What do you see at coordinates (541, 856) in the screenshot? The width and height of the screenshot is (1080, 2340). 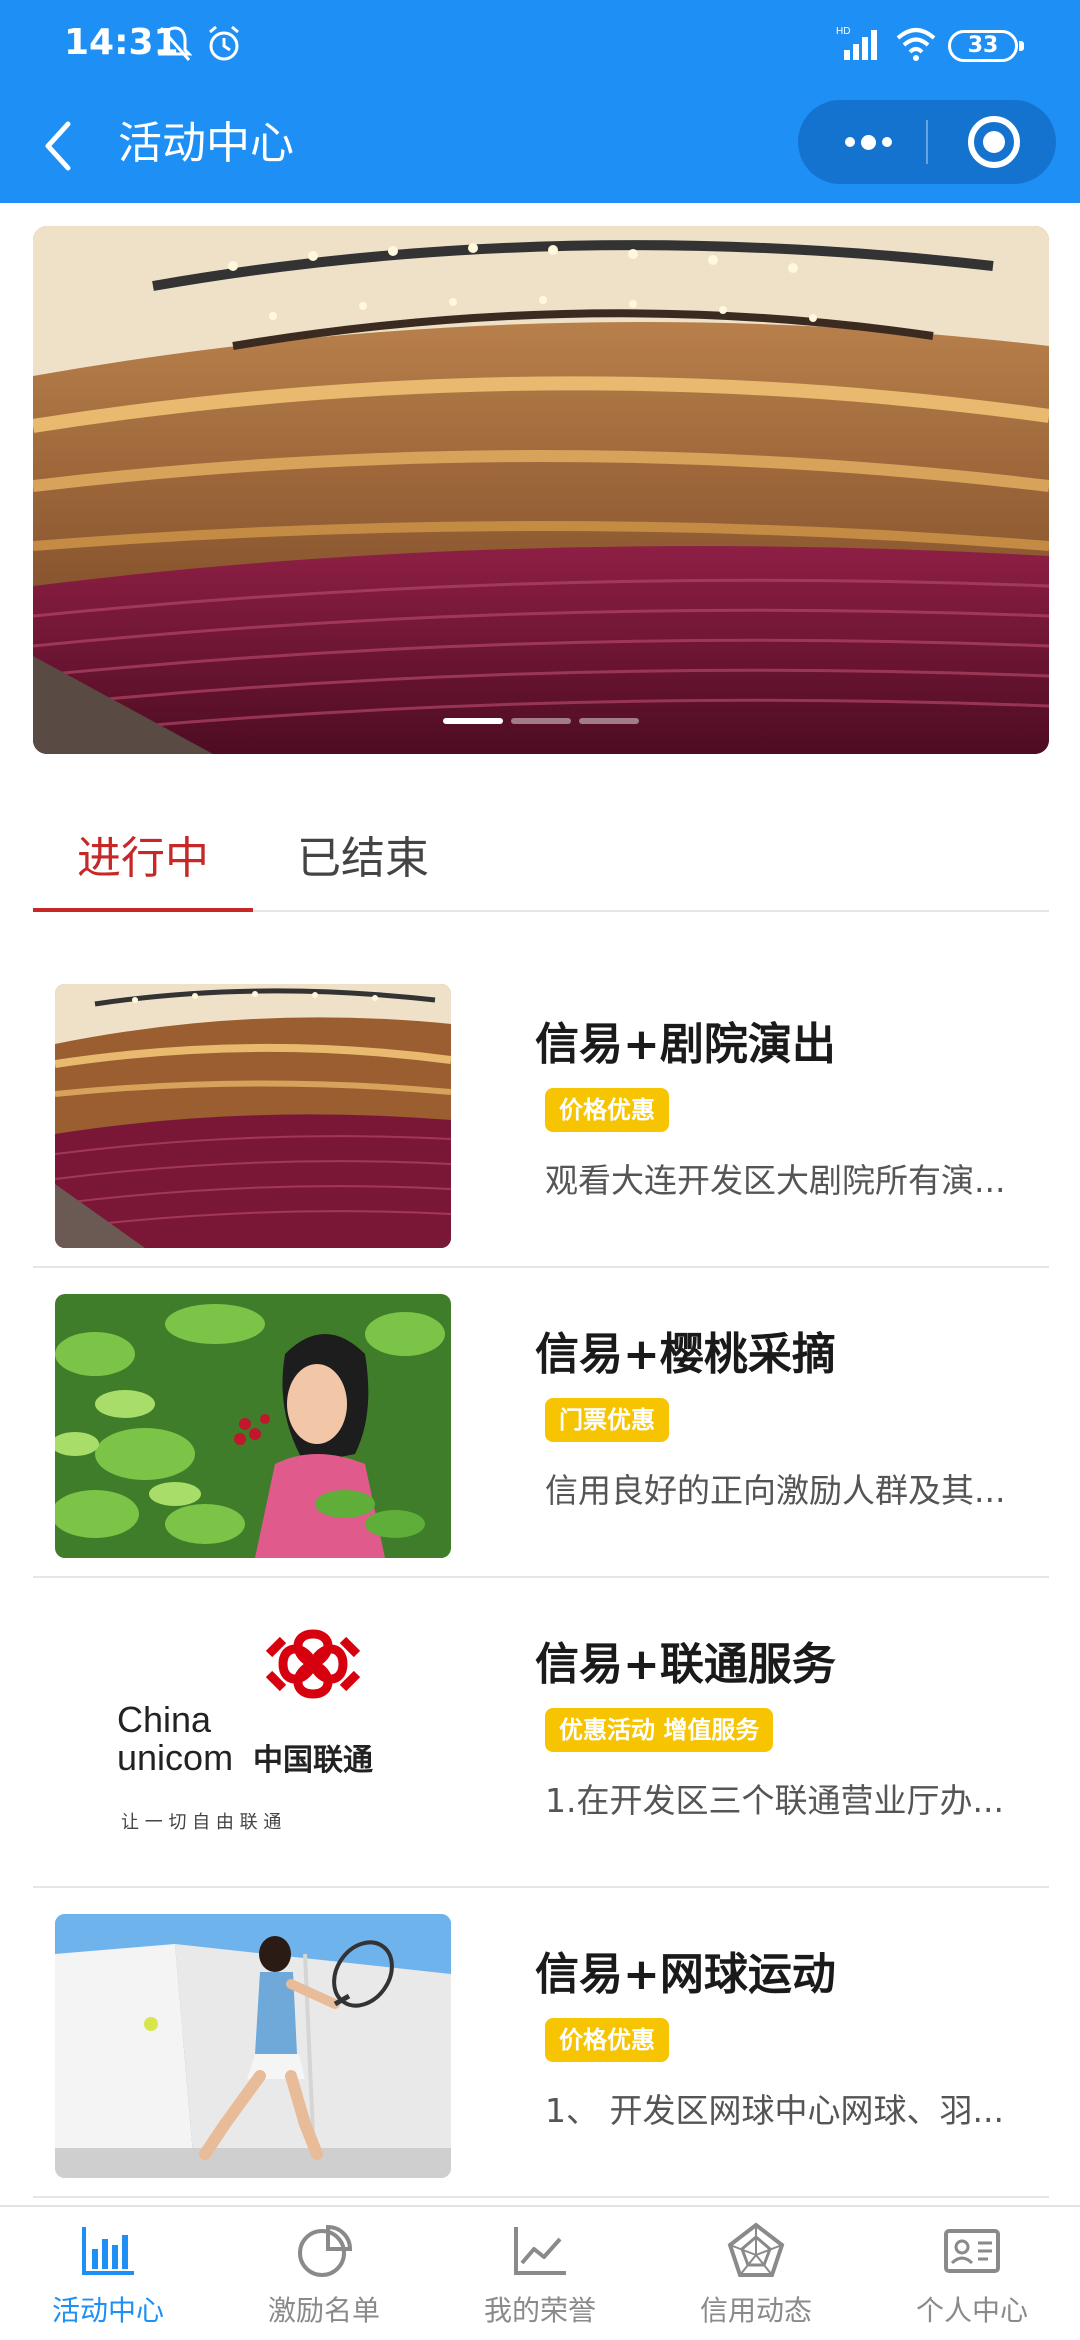 I see `status-tabs: 进行中 已结束` at bounding box center [541, 856].